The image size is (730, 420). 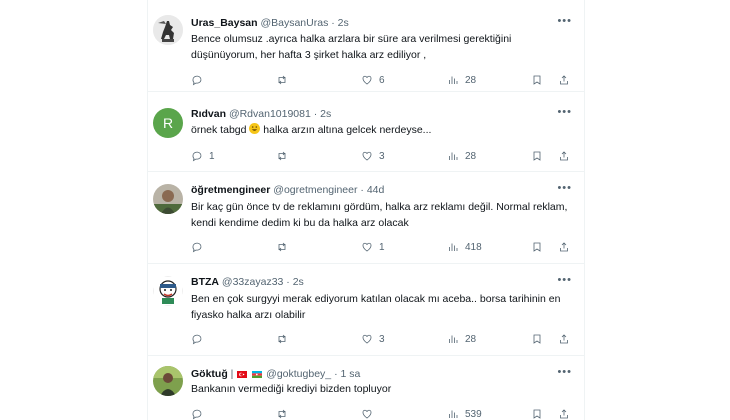 What do you see at coordinates (464, 247) in the screenshot?
I see `views-button: 418` at bounding box center [464, 247].